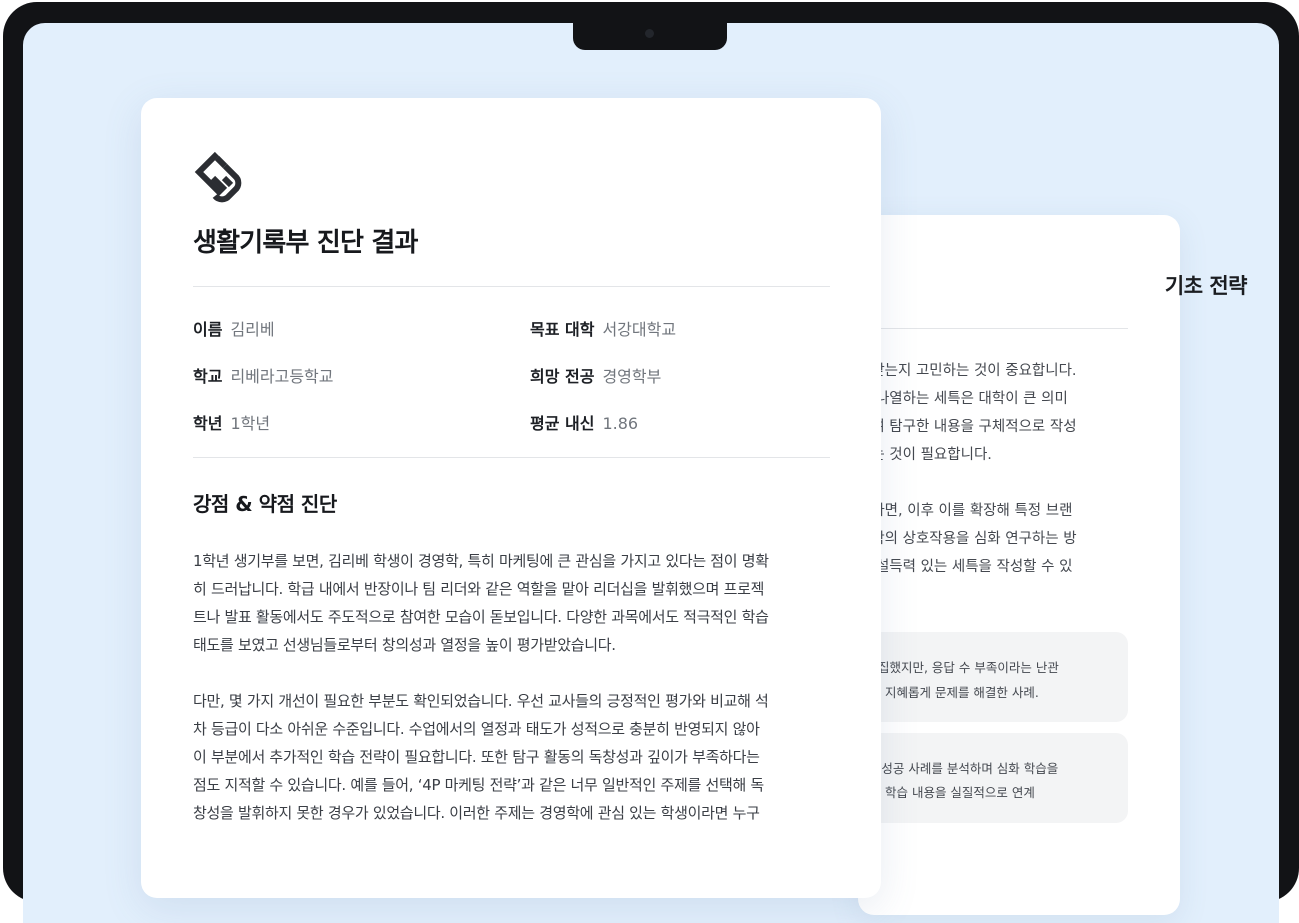 This screenshot has width=1299, height=923. What do you see at coordinates (282, 376) in the screenshot?
I see `info-value: 리베라고등학교` at bounding box center [282, 376].